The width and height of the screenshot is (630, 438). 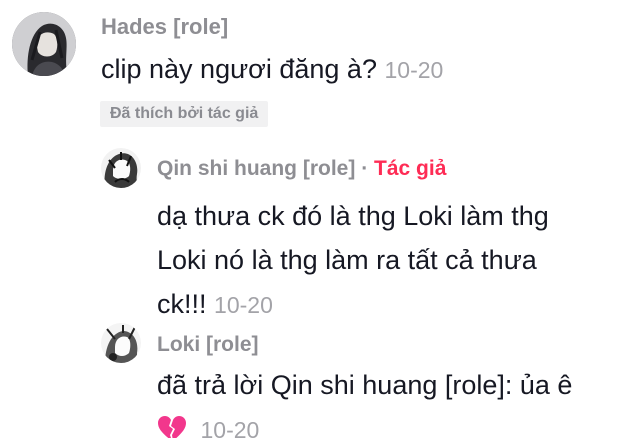 I want to click on reply-text-line-last: ck!!! 10-20, so click(x=353, y=304).